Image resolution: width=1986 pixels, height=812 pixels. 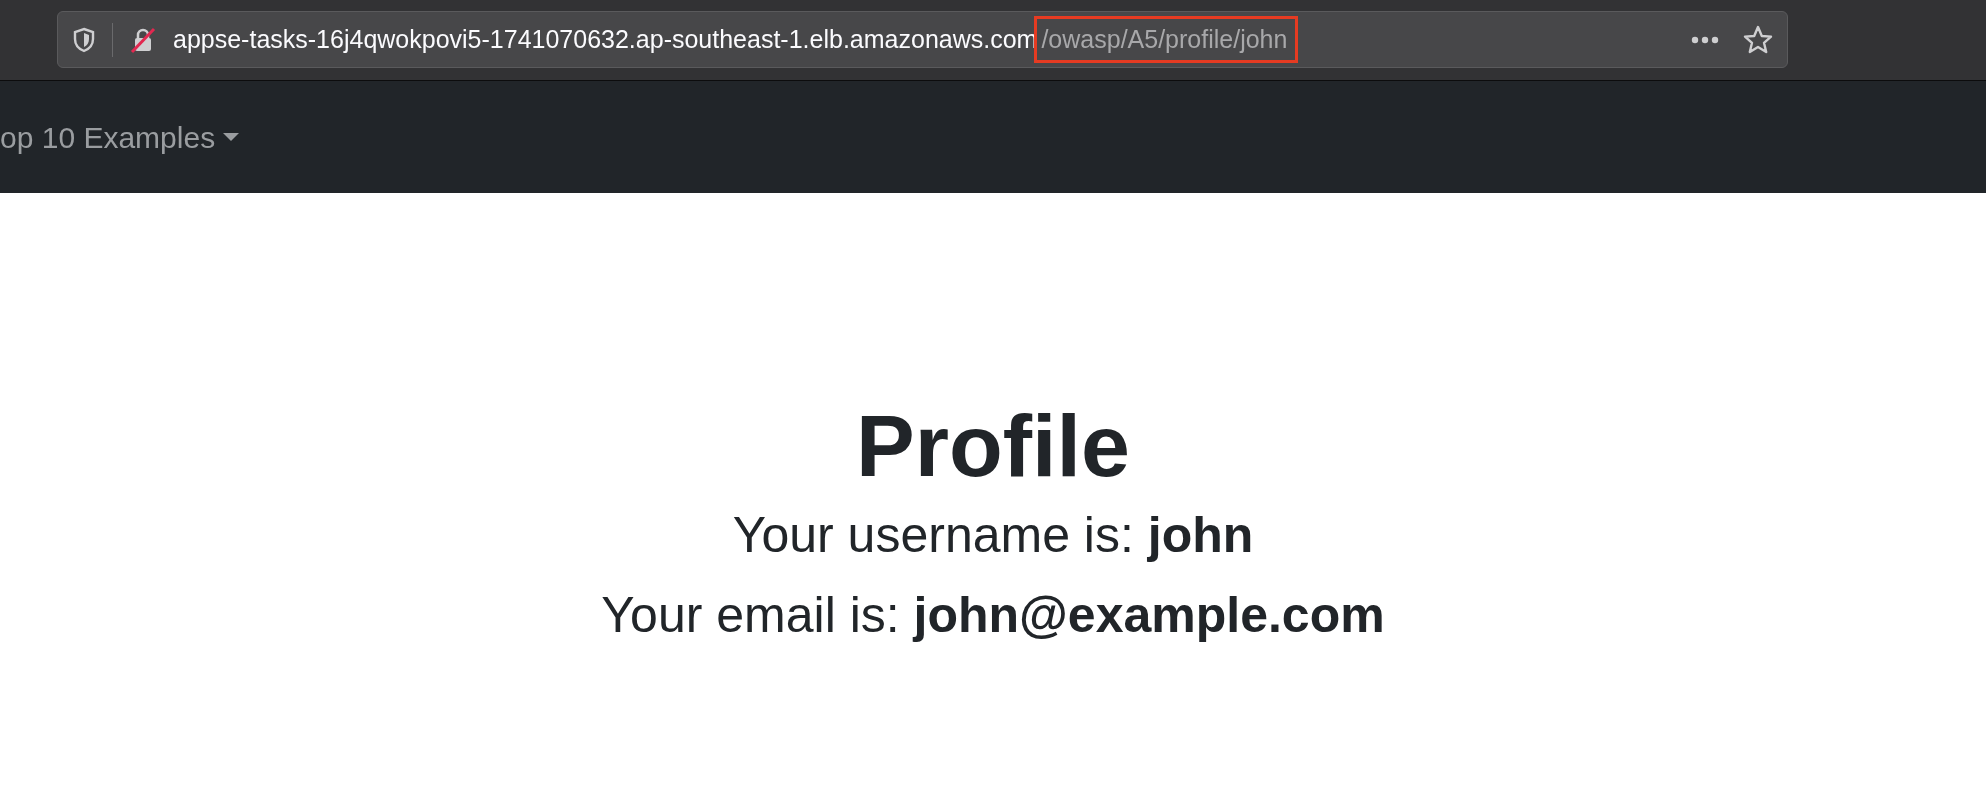 I want to click on shield-icon, so click(x=84, y=39).